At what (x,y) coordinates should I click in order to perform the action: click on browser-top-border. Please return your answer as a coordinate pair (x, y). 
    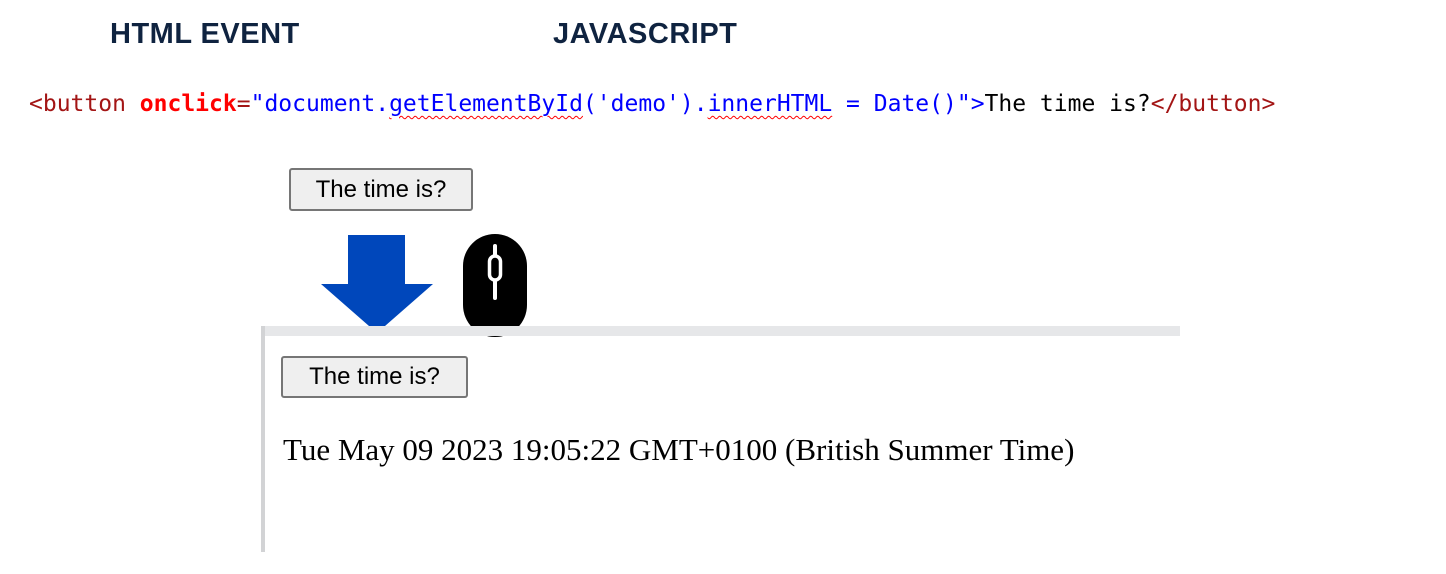
    Looking at the image, I should click on (720, 331).